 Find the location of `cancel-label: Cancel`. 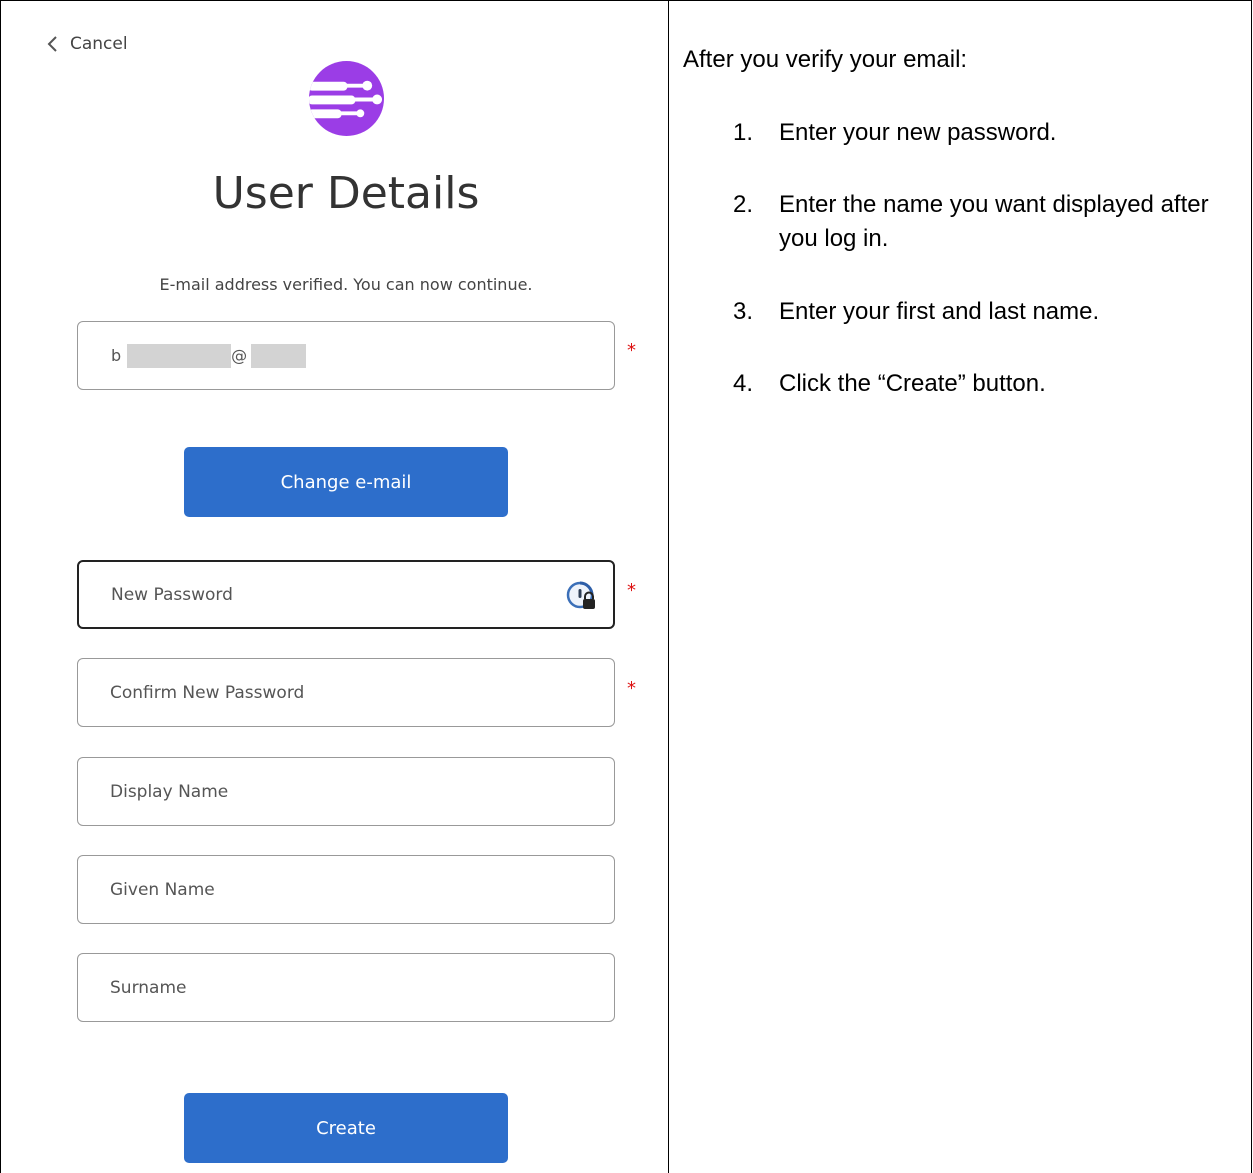

cancel-label: Cancel is located at coordinates (99, 44).